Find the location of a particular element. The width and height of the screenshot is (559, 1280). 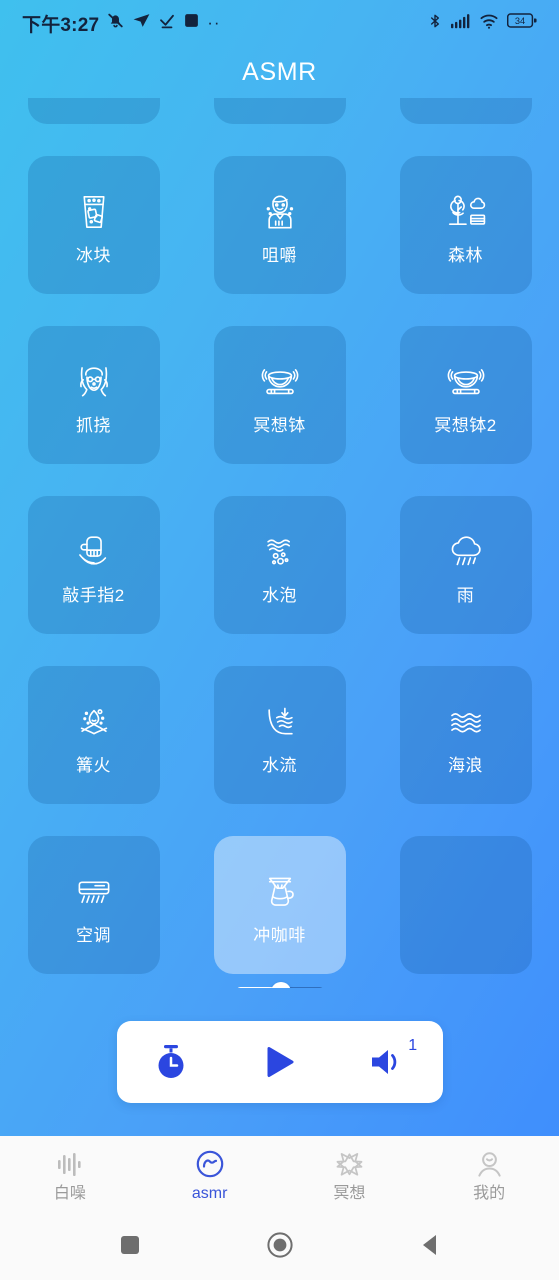

sound-card: 篝火 is located at coordinates (93, 735).